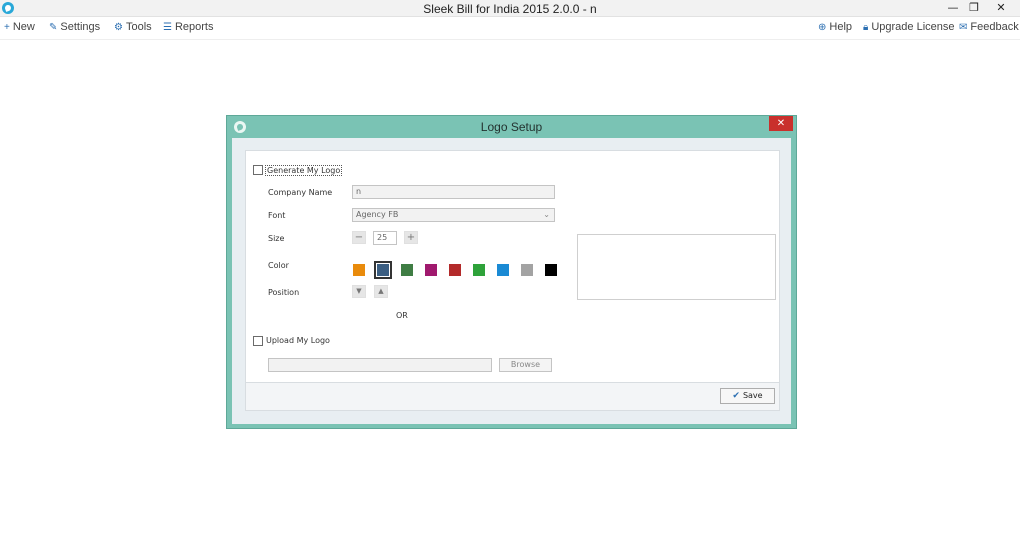 The width and height of the screenshot is (1020, 542). I want to click on font-select: Agency FB ⌄, so click(453, 215).